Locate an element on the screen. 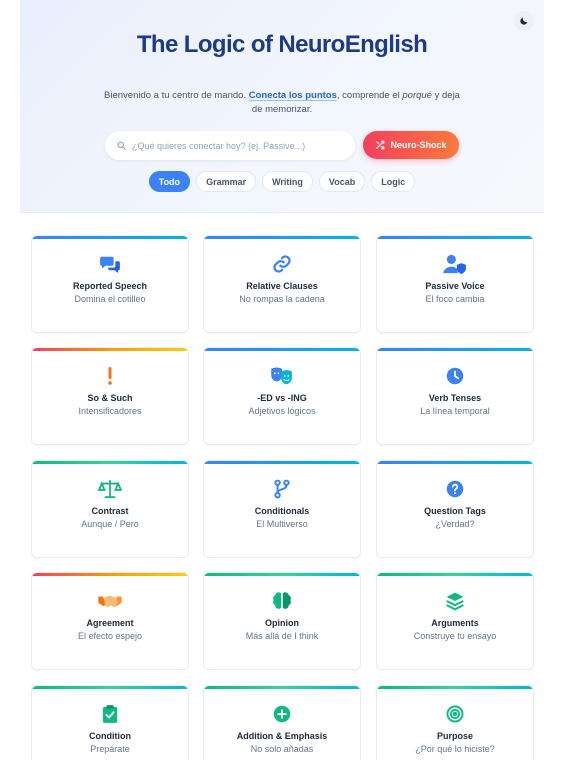 This screenshot has width=561, height=760. card-title: Addition & Emphasis is located at coordinates (282, 736).